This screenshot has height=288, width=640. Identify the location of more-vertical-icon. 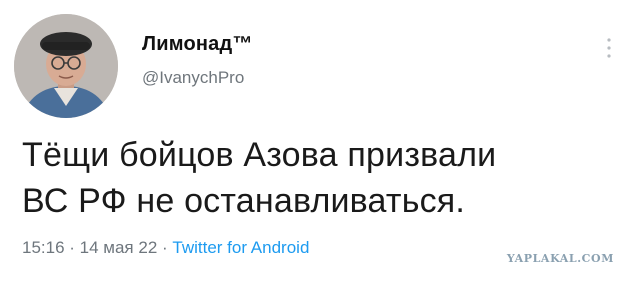
(609, 48).